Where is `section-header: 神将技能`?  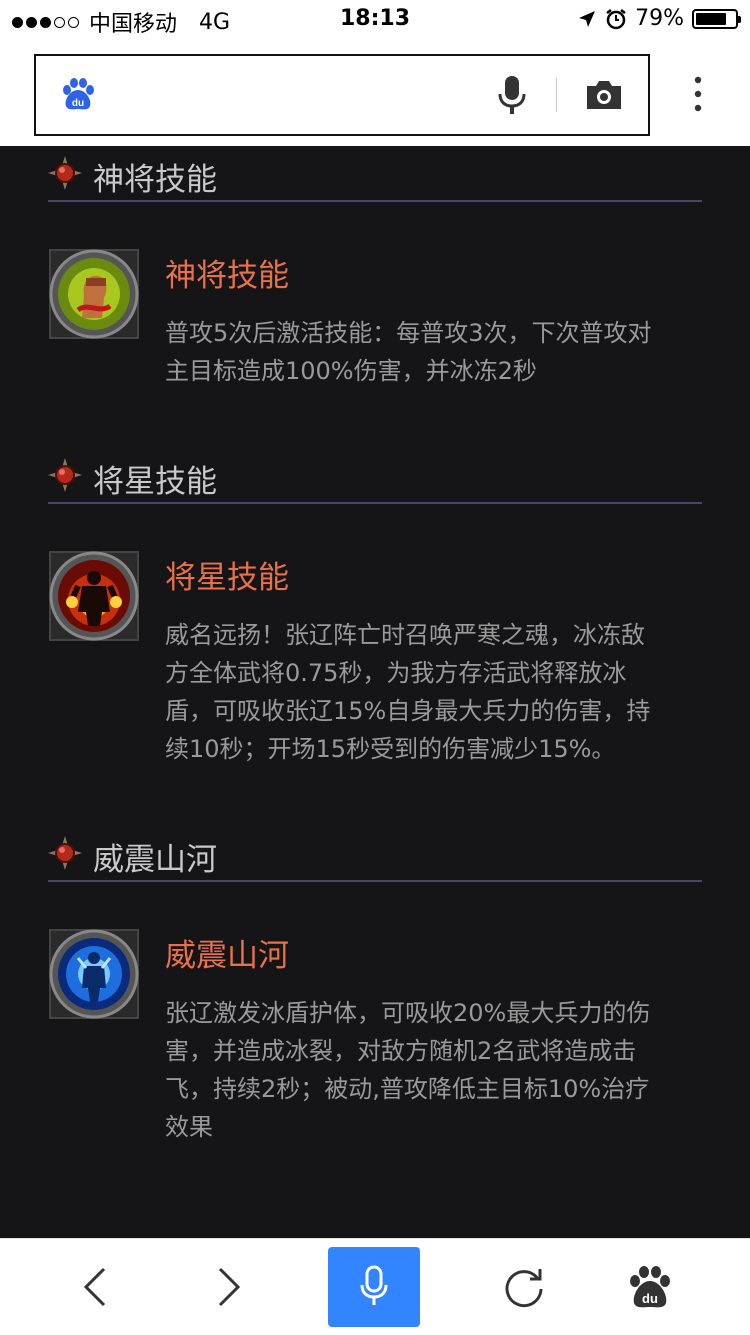 section-header: 神将技能 is located at coordinates (375, 174).